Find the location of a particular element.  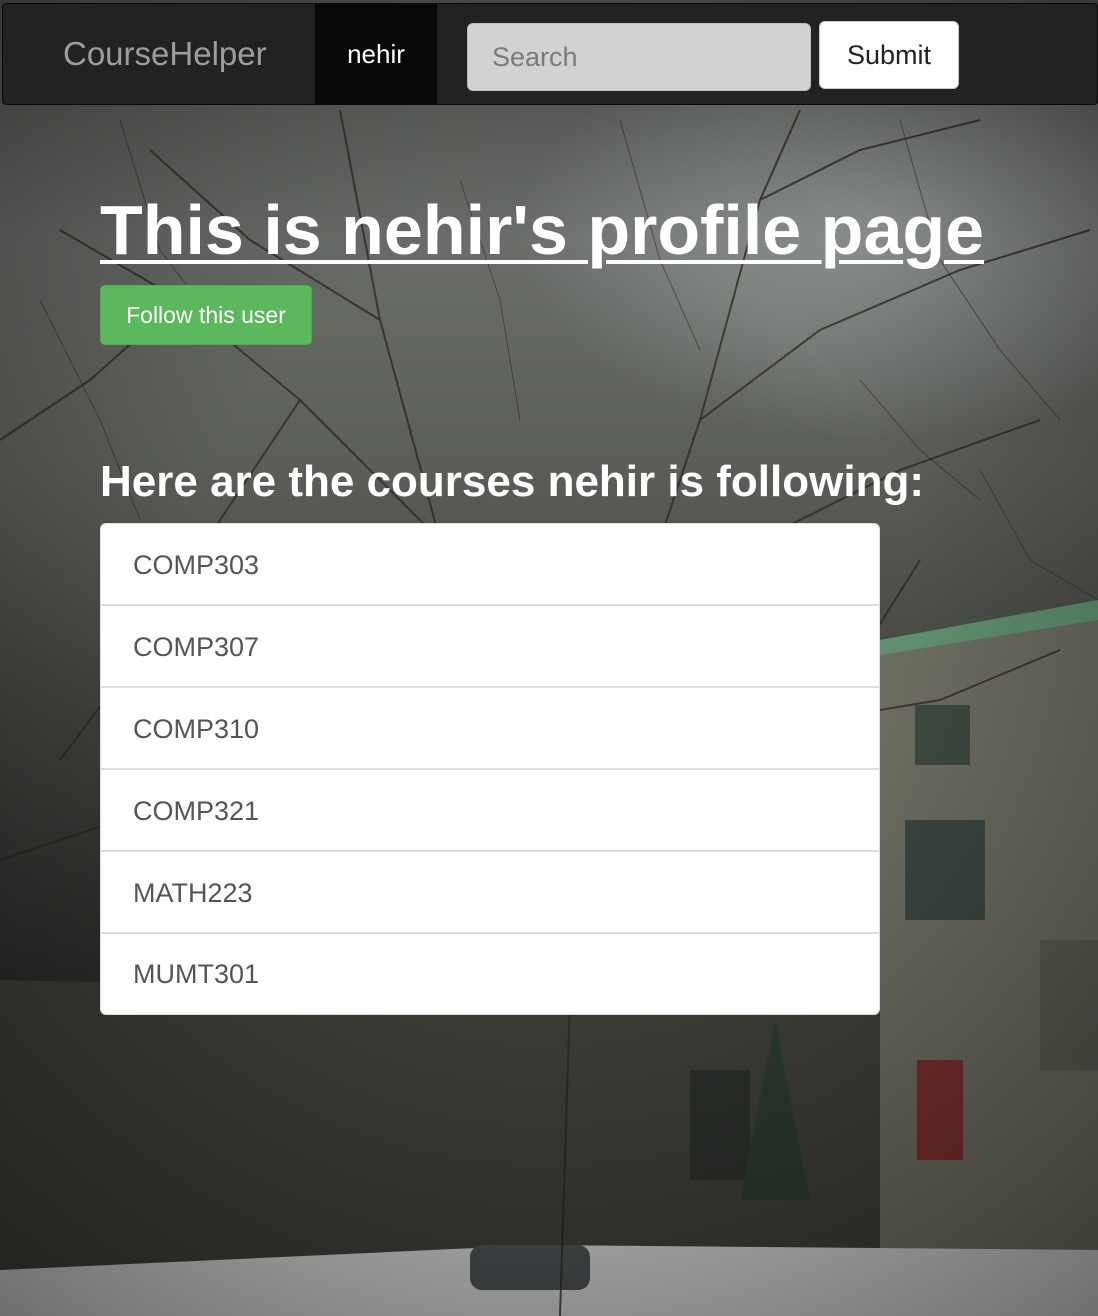

navbar: CourseHelper nehir Submit is located at coordinates (550, 54).